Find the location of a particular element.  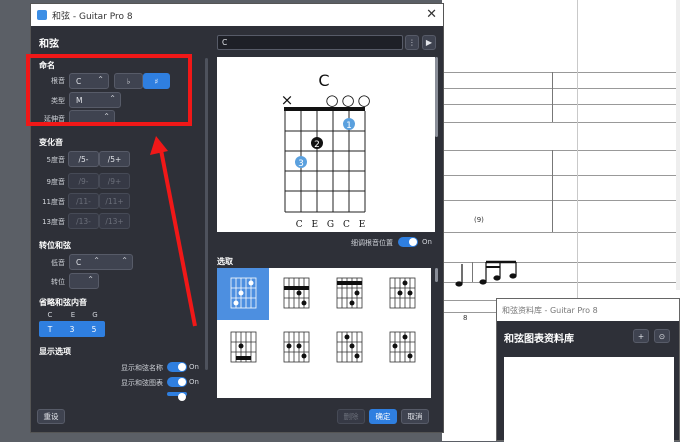

library-content is located at coordinates (589, 399).